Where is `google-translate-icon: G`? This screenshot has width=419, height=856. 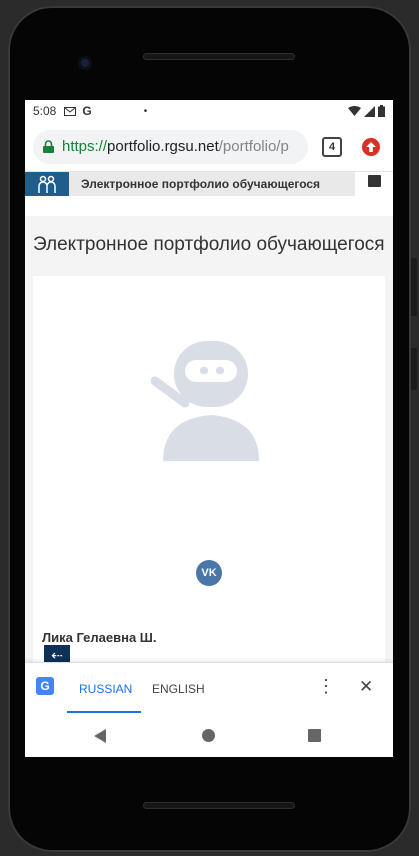
google-translate-icon: G is located at coordinates (45, 686).